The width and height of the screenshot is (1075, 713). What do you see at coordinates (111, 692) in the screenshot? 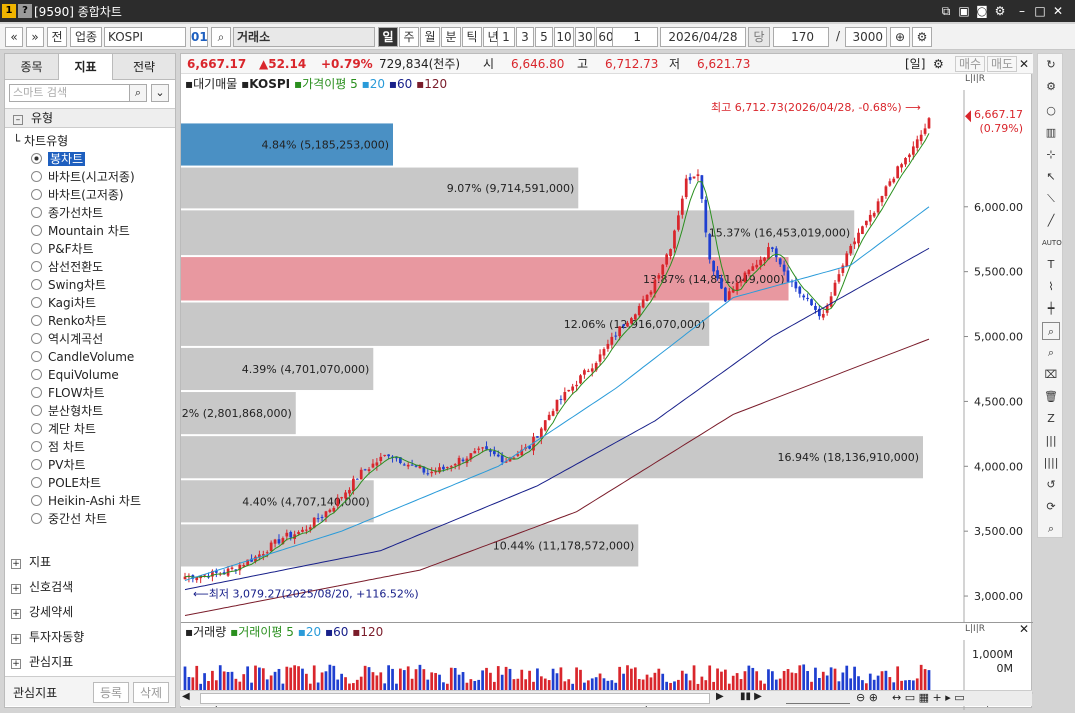
I see `register-button: 등록` at bounding box center [111, 692].